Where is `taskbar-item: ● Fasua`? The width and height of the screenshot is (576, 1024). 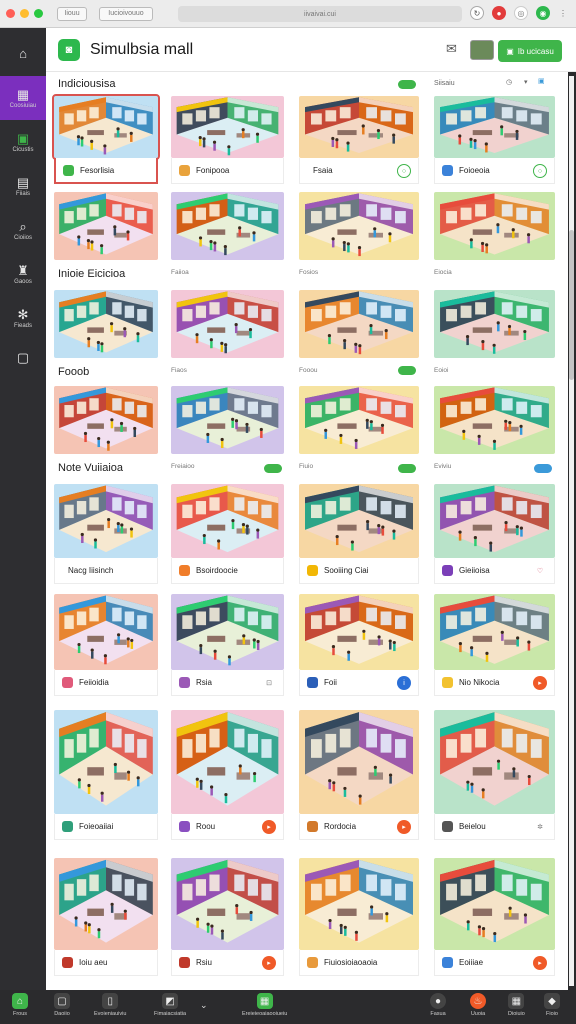 taskbar-item: ● Fasua is located at coordinates (438, 1005).